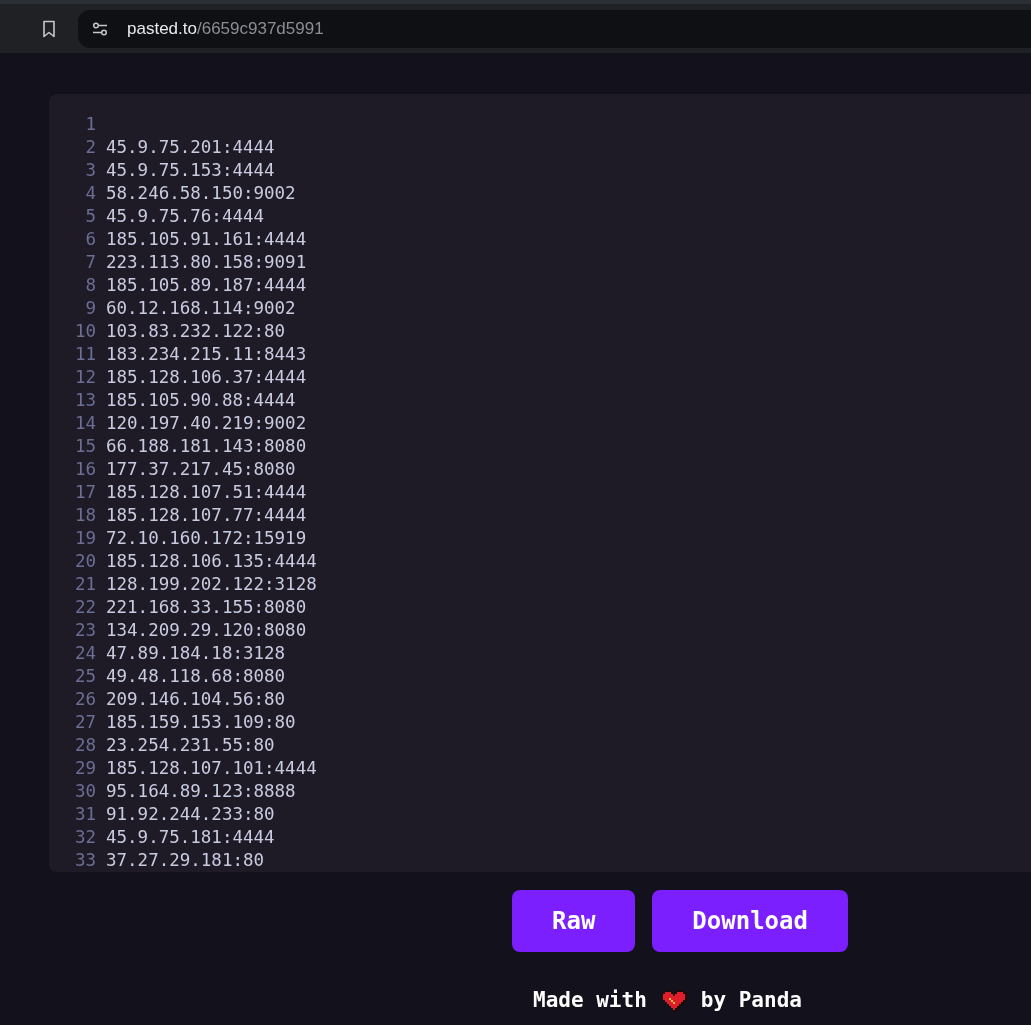 This screenshot has height=1025, width=1031. Describe the element at coordinates (84, 331) in the screenshot. I see `line-number: 10` at that location.